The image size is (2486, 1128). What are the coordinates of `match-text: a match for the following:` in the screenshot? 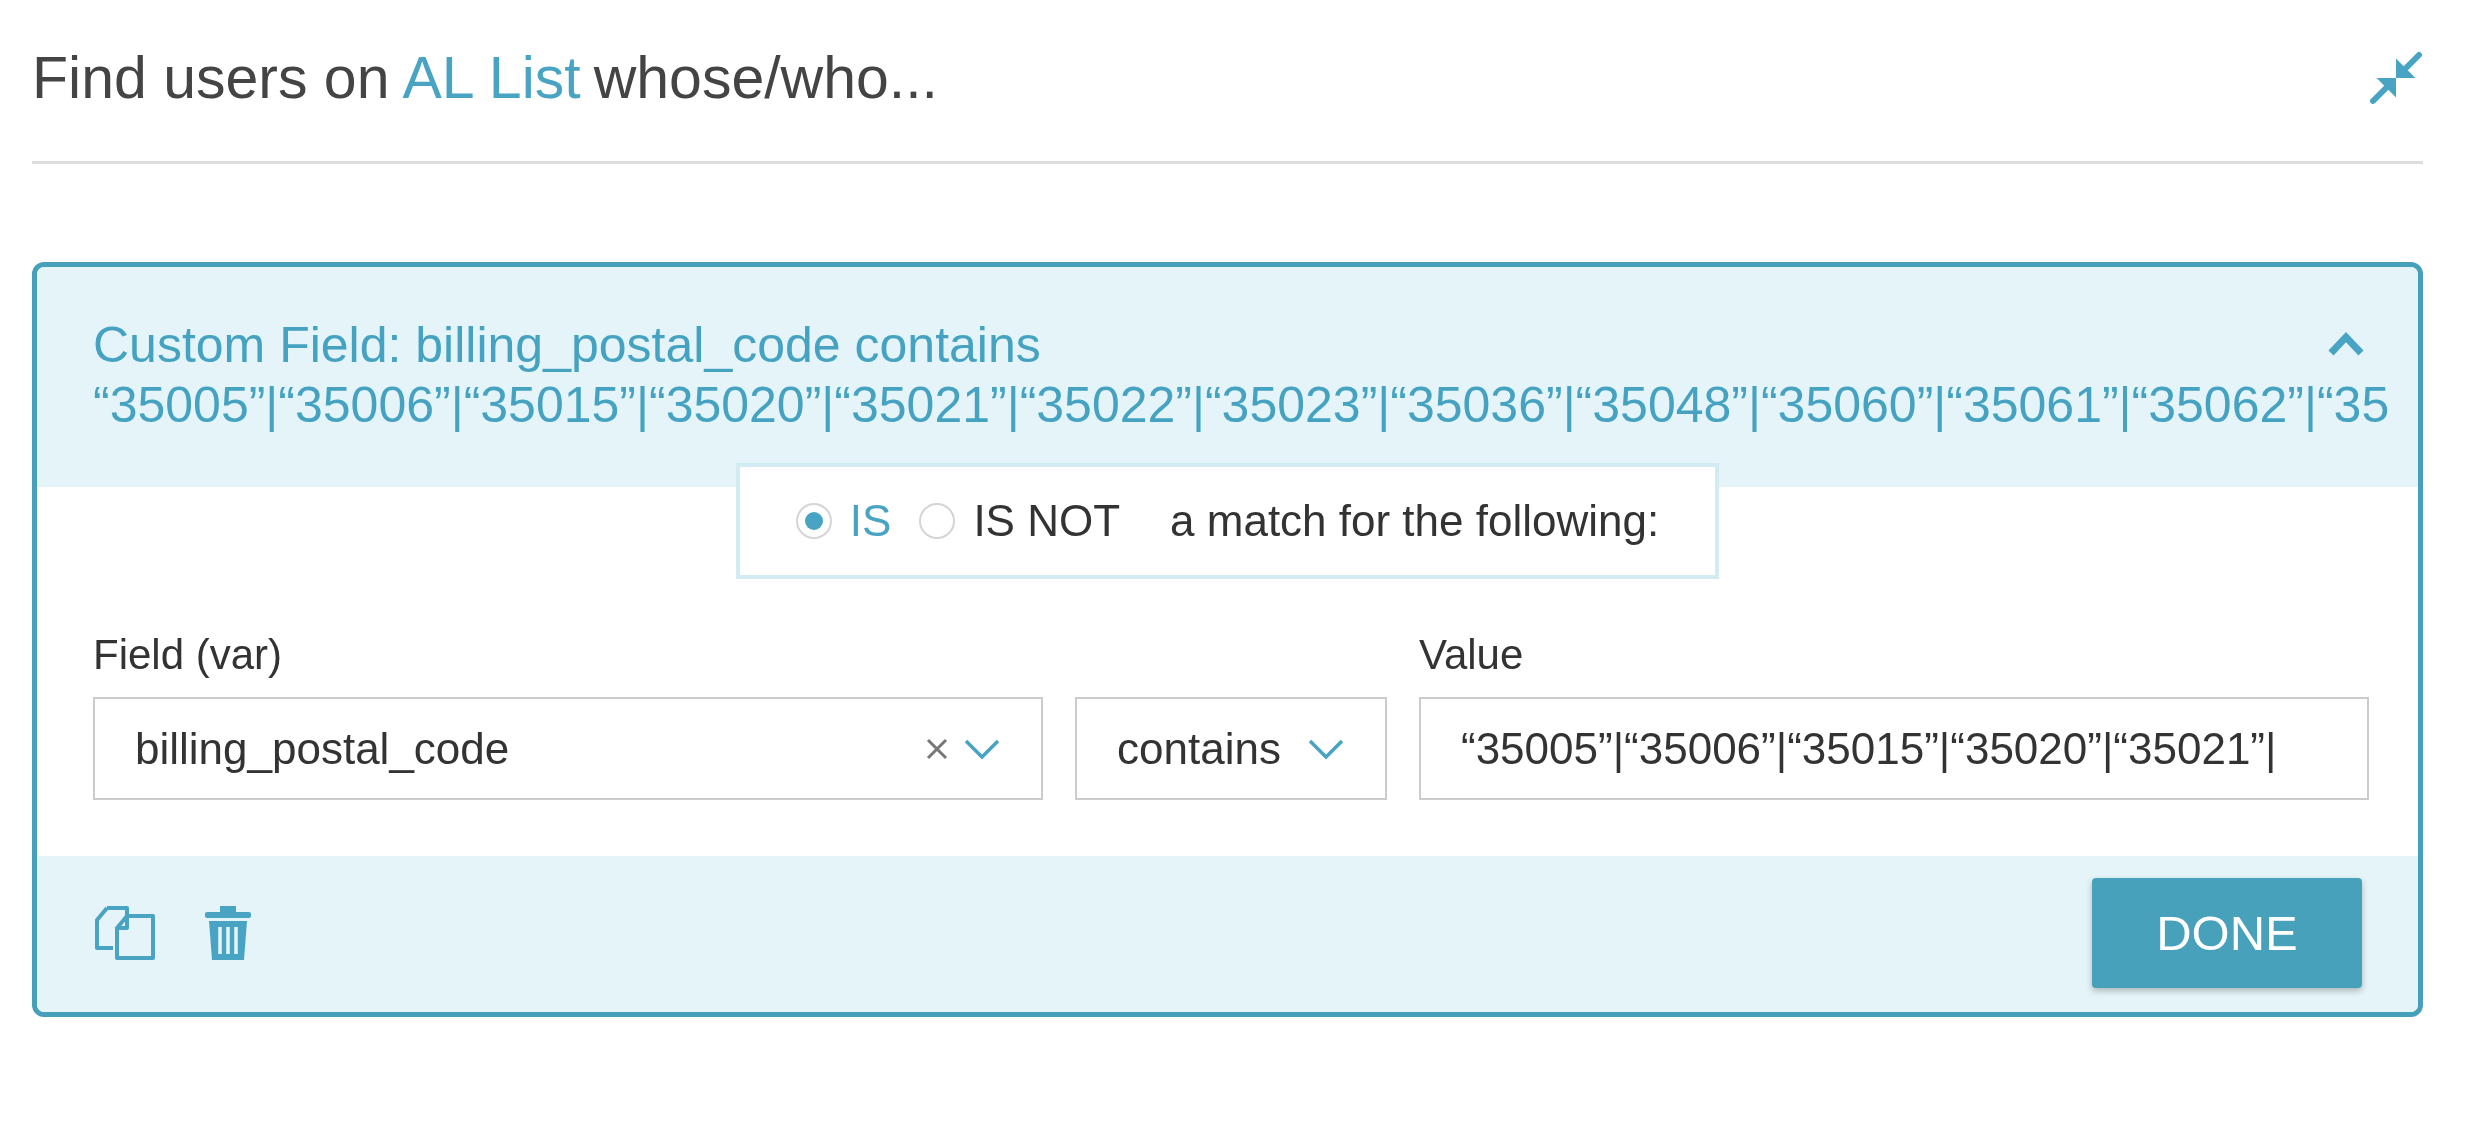 It's located at (1415, 521).